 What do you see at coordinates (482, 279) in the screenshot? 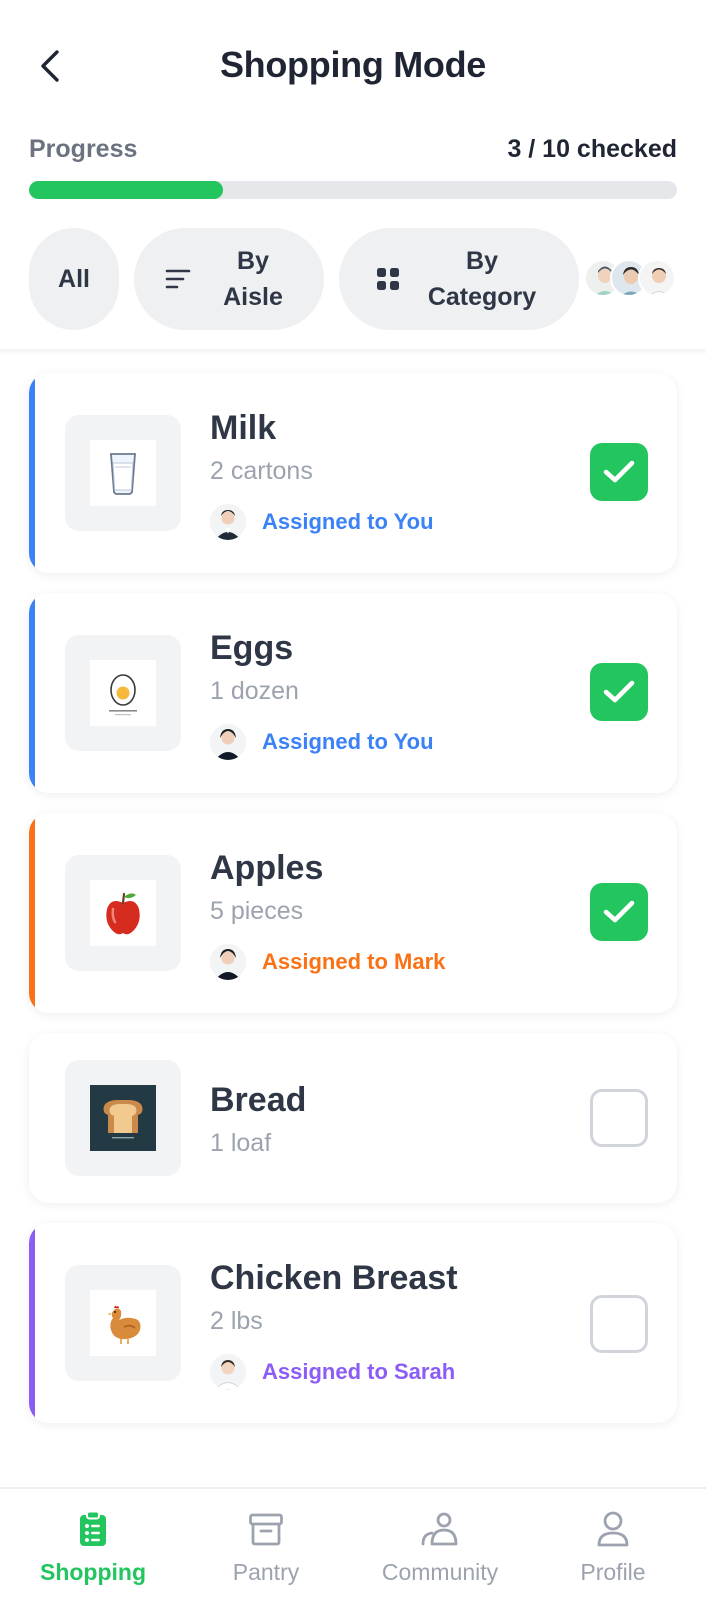
I see `filter-by-category-label: By Category` at bounding box center [482, 279].